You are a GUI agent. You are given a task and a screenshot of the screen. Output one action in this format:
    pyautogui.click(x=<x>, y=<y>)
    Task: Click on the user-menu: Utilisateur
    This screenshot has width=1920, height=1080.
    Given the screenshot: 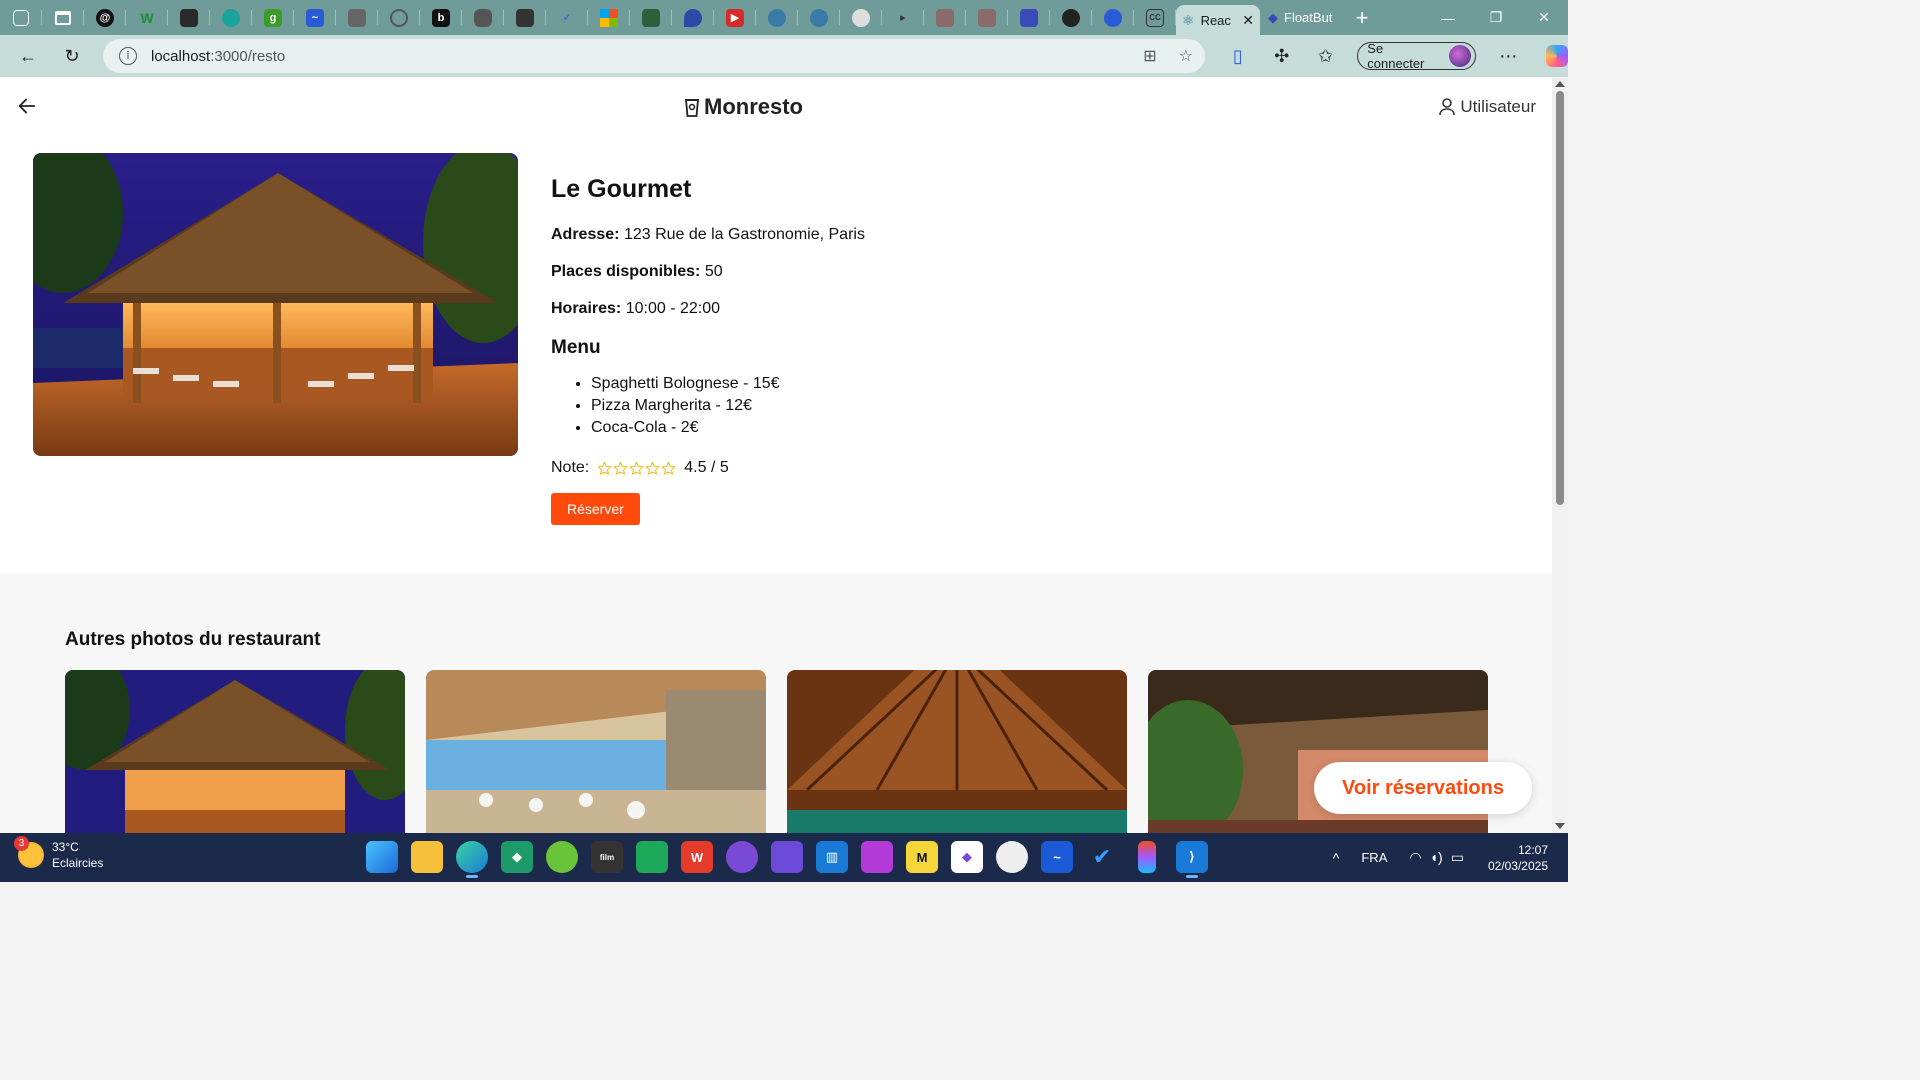 What is the action you would take?
    pyautogui.click(x=1487, y=107)
    